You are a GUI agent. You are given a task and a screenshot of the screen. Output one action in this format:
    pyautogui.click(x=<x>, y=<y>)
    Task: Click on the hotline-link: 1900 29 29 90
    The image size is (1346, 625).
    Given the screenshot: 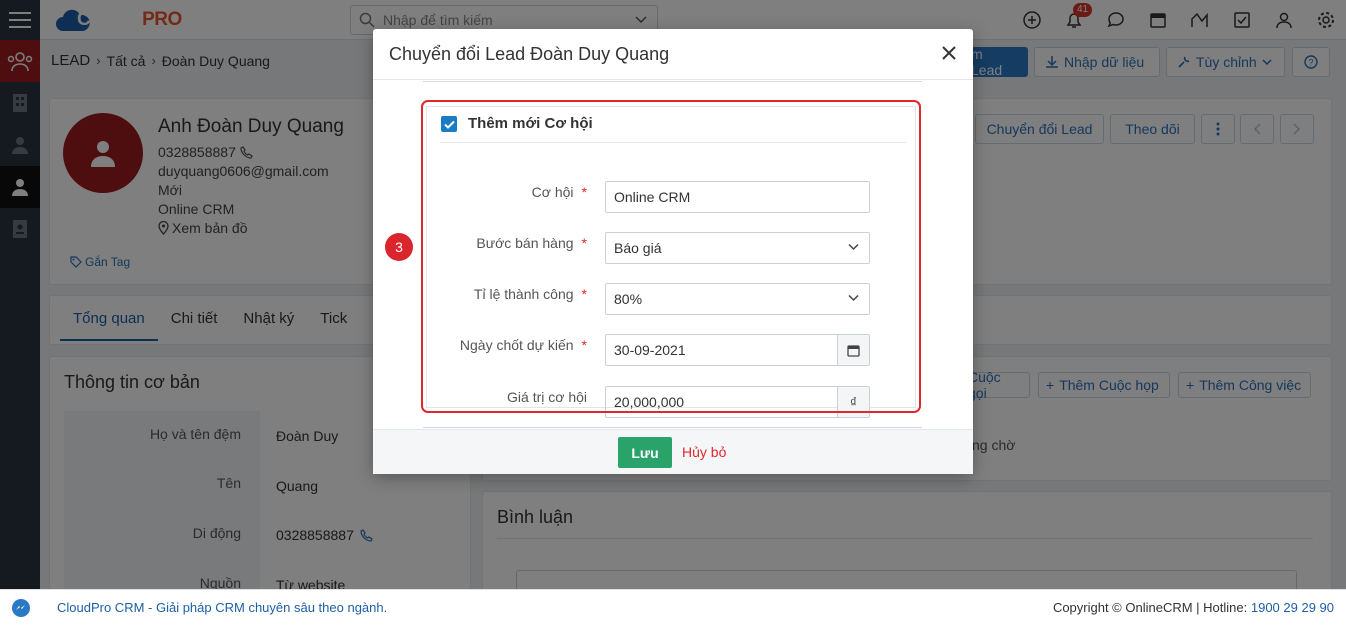 What is the action you would take?
    pyautogui.click(x=1292, y=607)
    